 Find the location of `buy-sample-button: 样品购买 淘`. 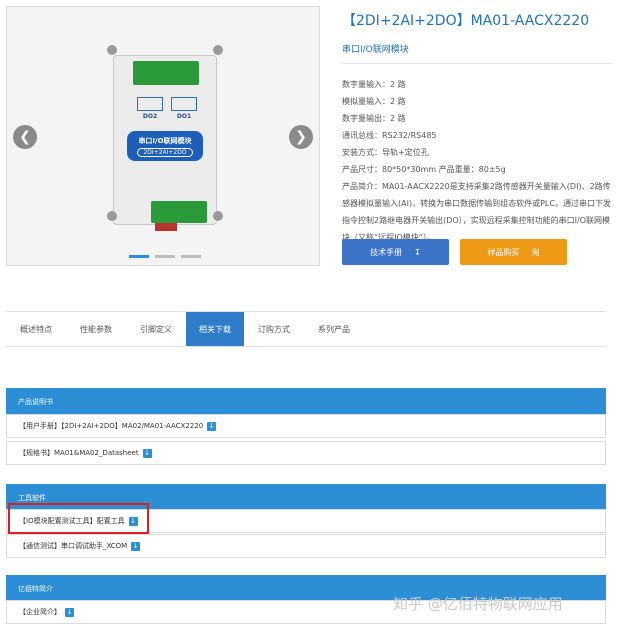

buy-sample-button: 样品购买 淘 is located at coordinates (513, 252).